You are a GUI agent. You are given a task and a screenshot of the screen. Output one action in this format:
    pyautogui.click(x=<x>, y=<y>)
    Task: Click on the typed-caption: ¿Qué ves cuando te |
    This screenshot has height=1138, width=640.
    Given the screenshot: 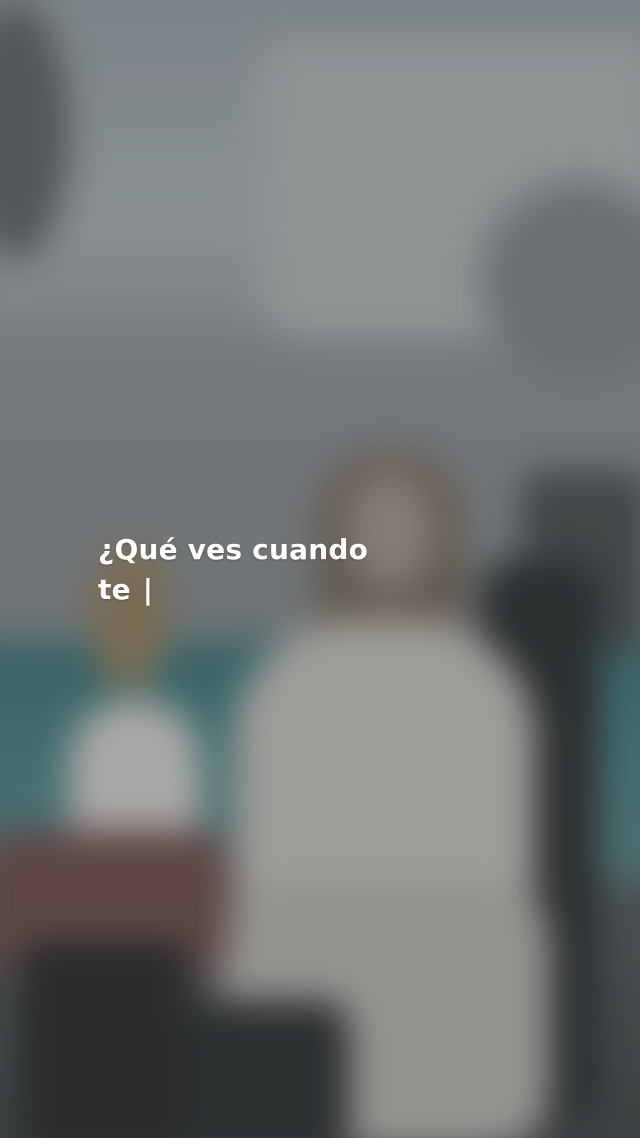 What is the action you would take?
    pyautogui.click(x=263, y=570)
    